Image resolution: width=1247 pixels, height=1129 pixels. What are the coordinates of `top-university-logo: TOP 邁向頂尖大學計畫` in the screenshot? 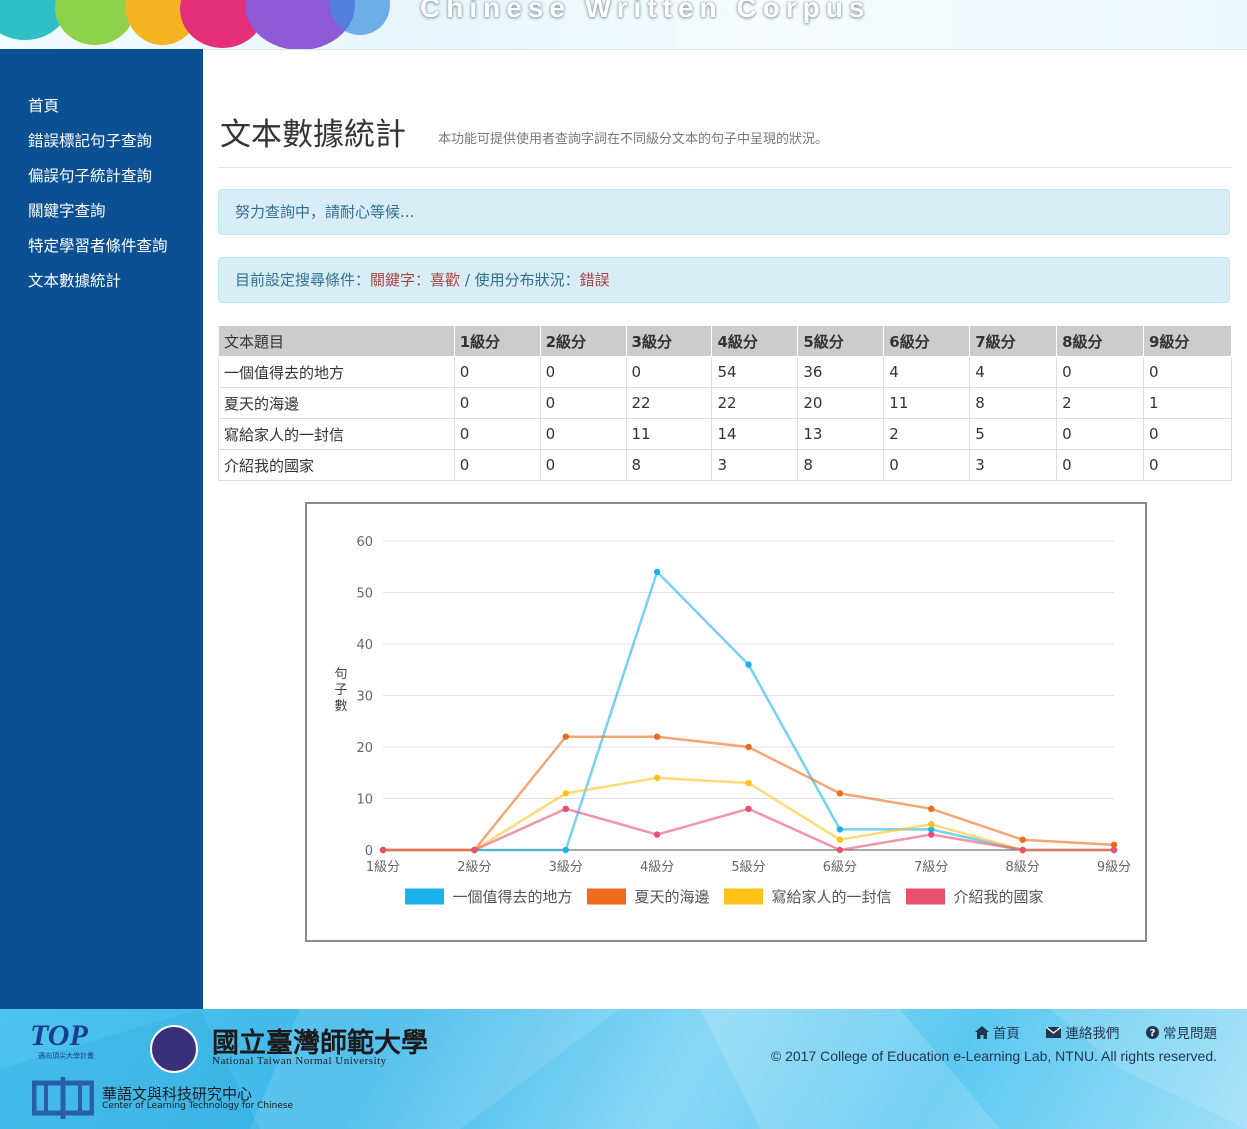 It's located at (72, 1043).